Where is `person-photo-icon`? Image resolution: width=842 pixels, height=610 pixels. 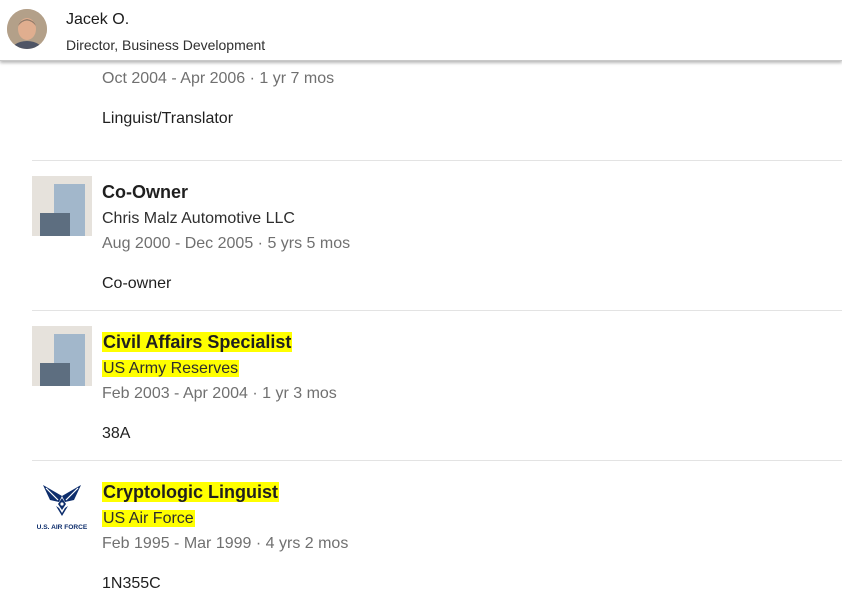 person-photo-icon is located at coordinates (27, 29).